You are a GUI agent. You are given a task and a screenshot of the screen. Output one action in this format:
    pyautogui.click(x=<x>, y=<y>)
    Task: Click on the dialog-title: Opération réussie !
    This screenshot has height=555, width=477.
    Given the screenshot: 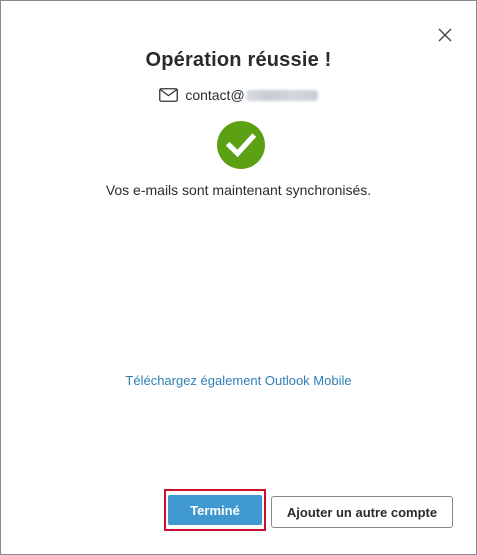 What is the action you would take?
    pyautogui.click(x=238, y=60)
    